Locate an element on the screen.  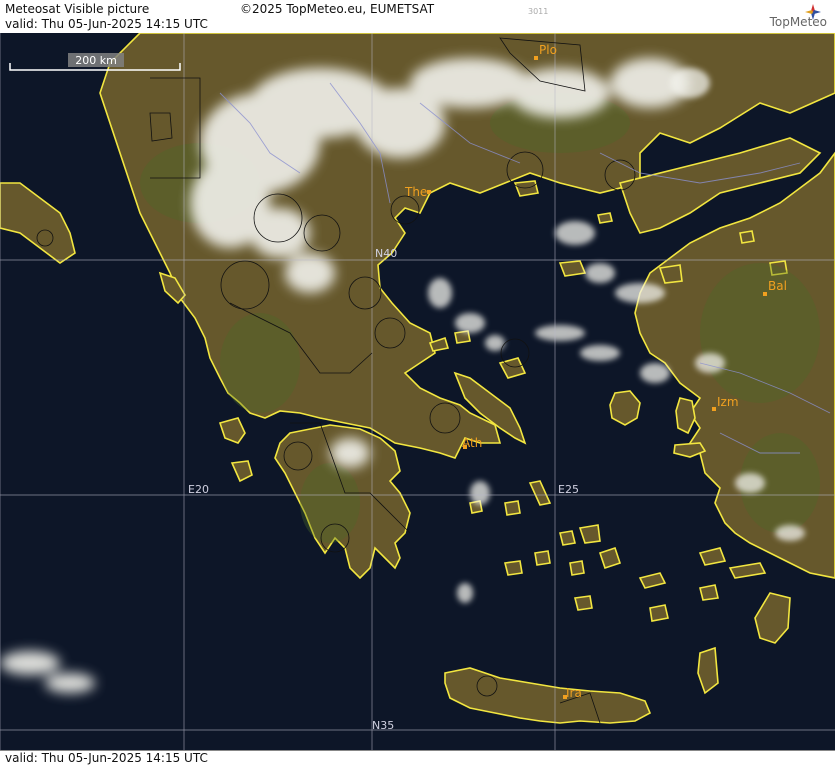
valid-time-bottom: valid: Thu 05-Jun-2025 14:15 UTC is located at coordinates (106, 758).